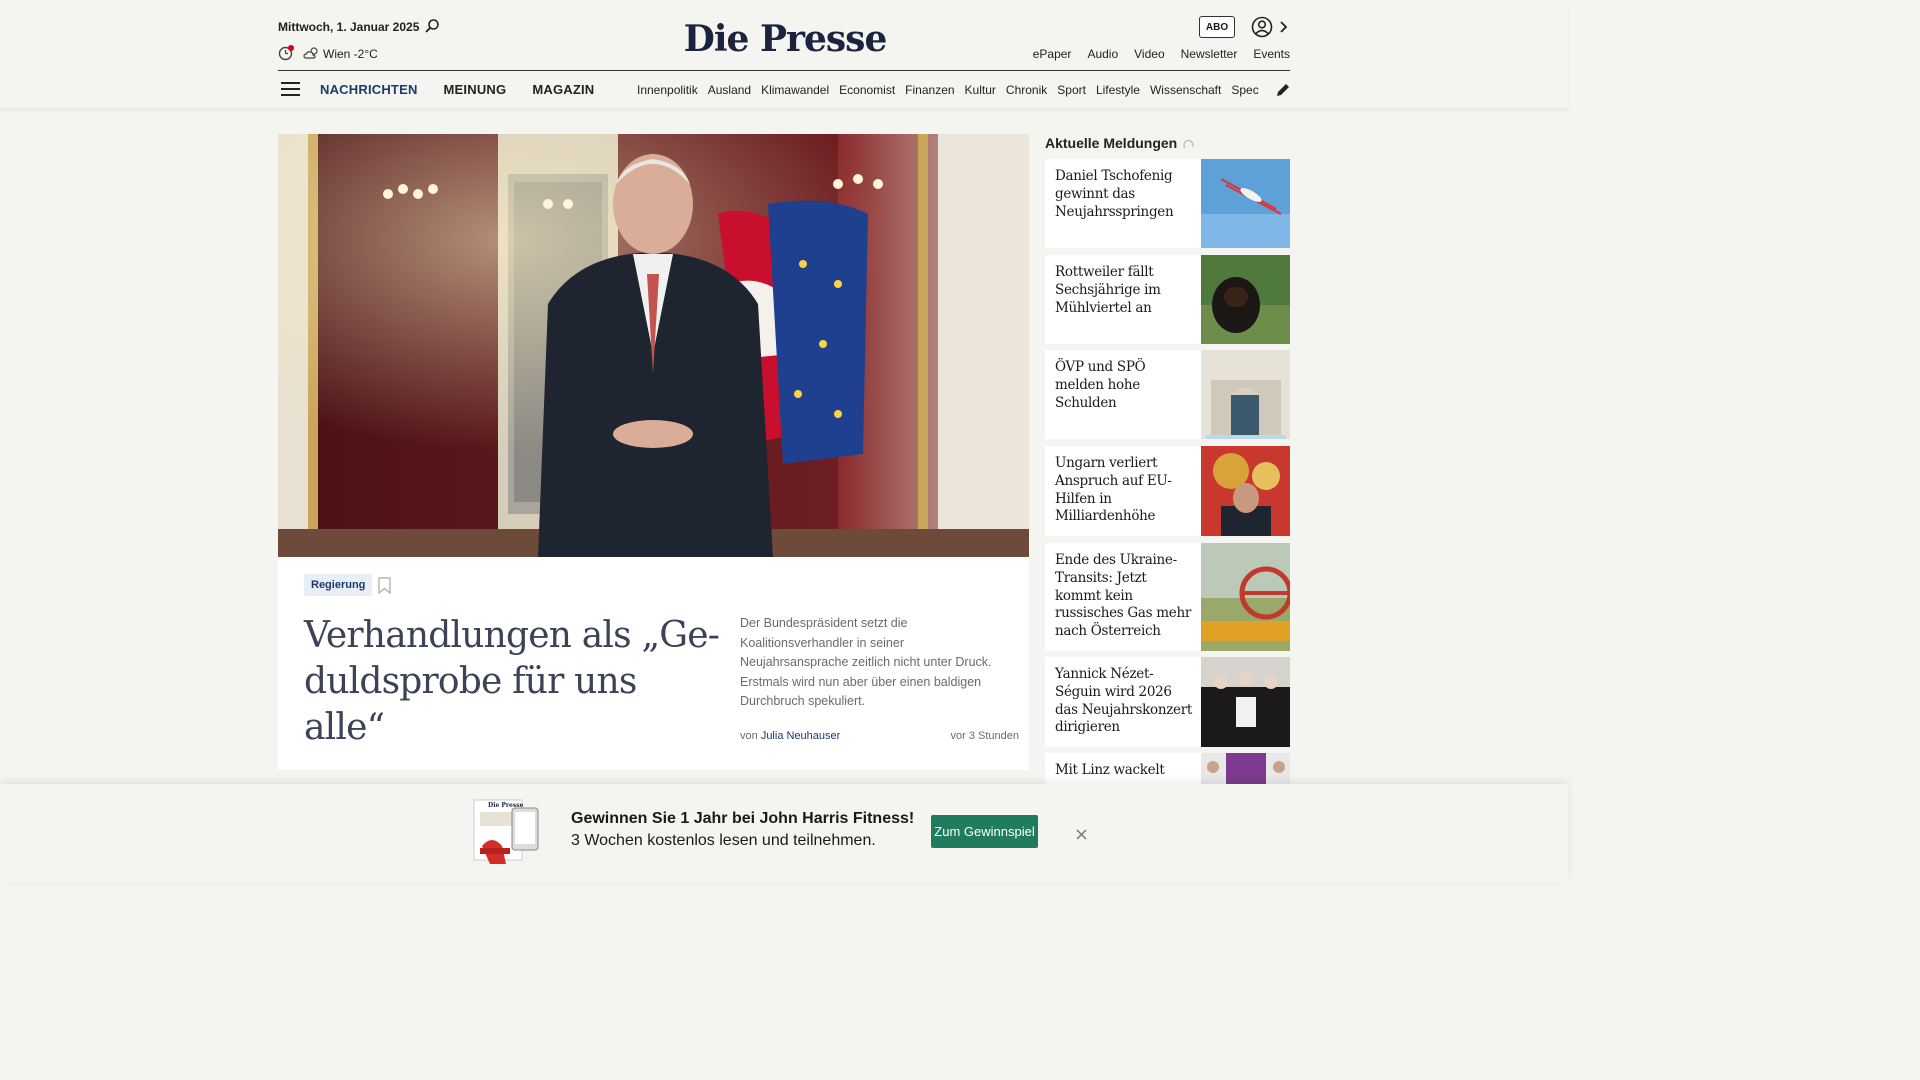  I want to click on promo-subline: 3 Wochen kostenlos lesen und teilnehmen., so click(723, 840).